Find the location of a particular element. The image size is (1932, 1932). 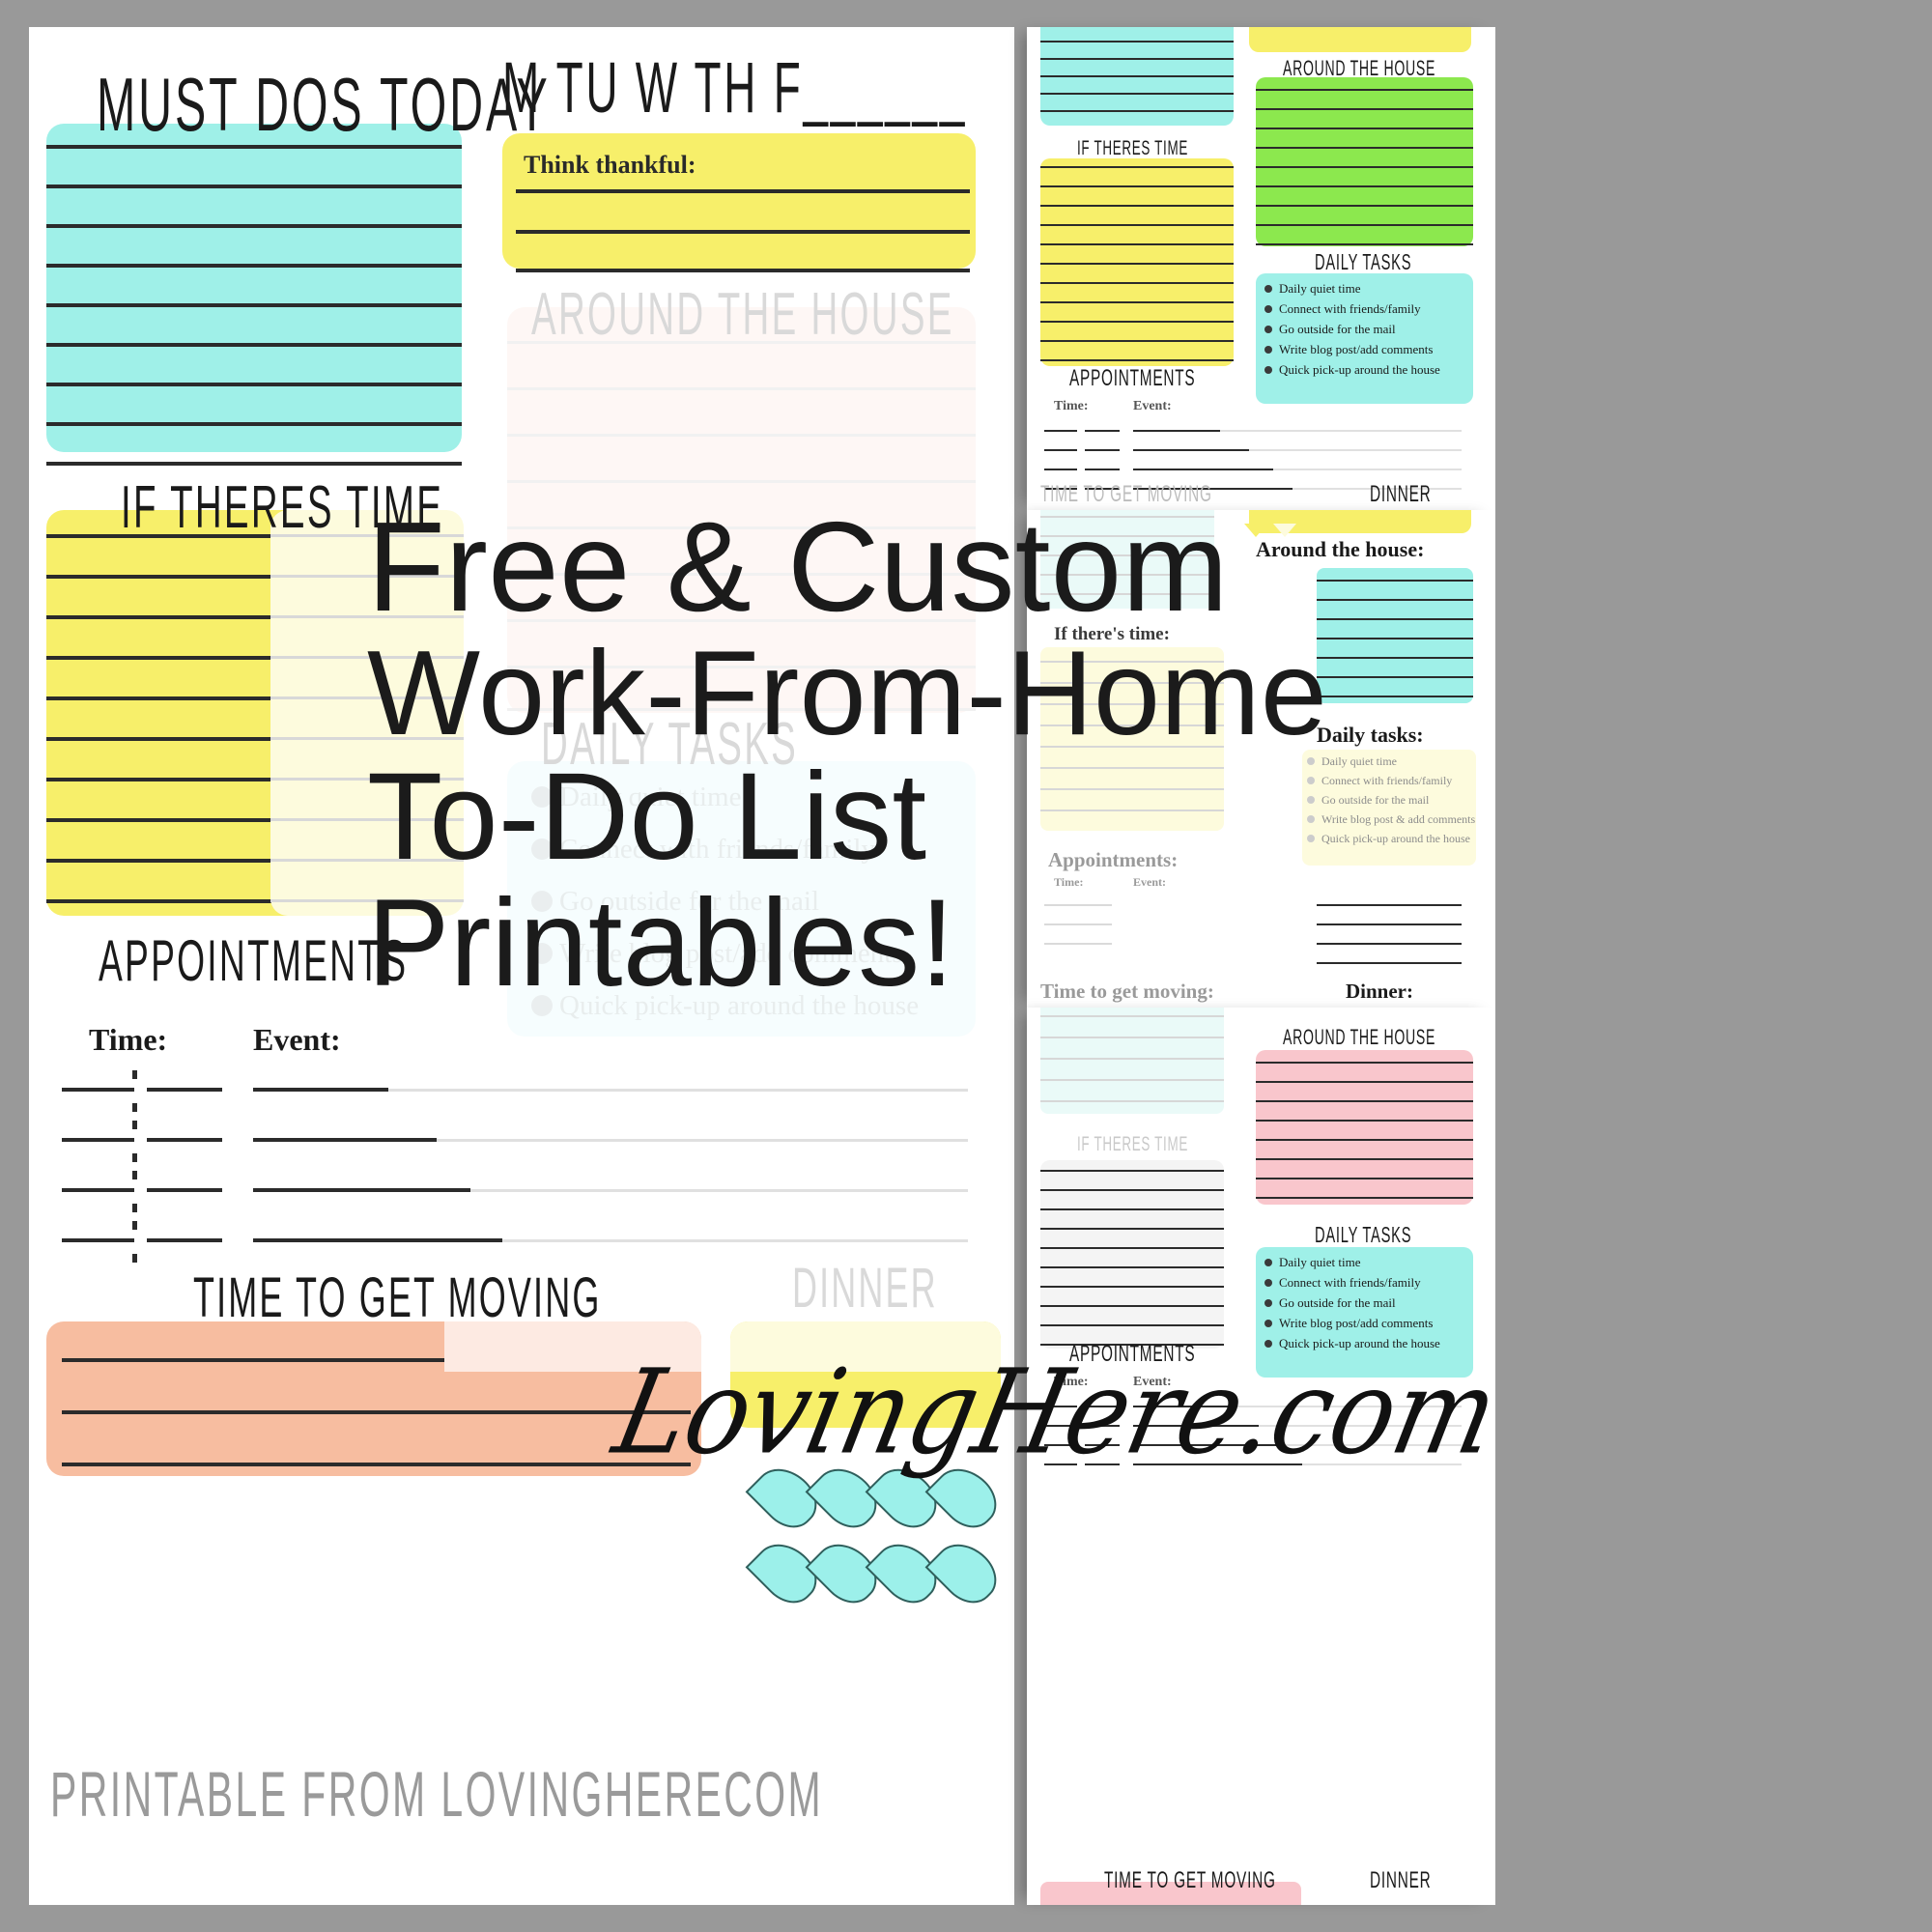

thumb2-around-the-house-box is located at coordinates (1395, 635).